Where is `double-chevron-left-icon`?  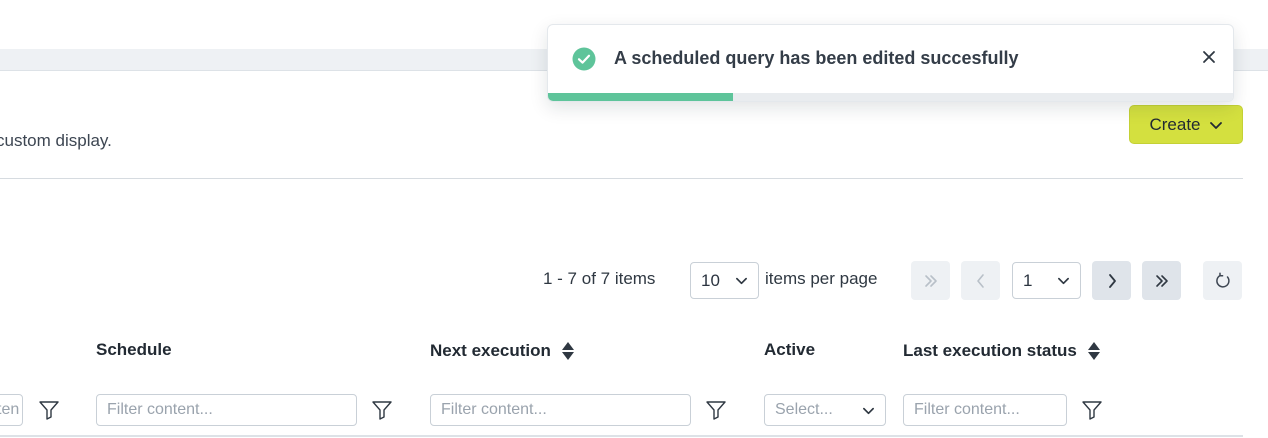 double-chevron-left-icon is located at coordinates (930, 280).